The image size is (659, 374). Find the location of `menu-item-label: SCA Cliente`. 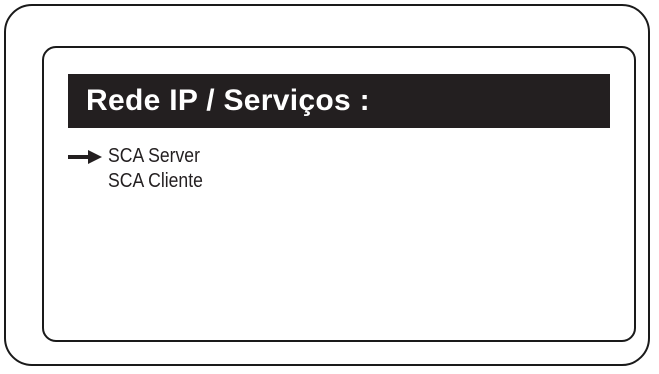

menu-item-label: SCA Cliente is located at coordinates (155, 181).